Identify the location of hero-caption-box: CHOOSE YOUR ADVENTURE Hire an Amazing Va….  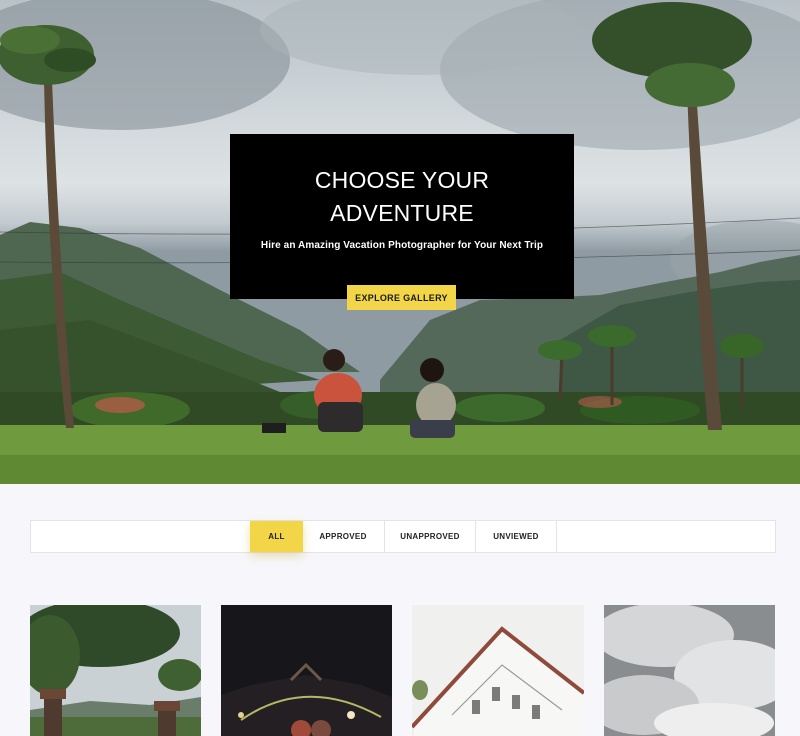
(402, 216).